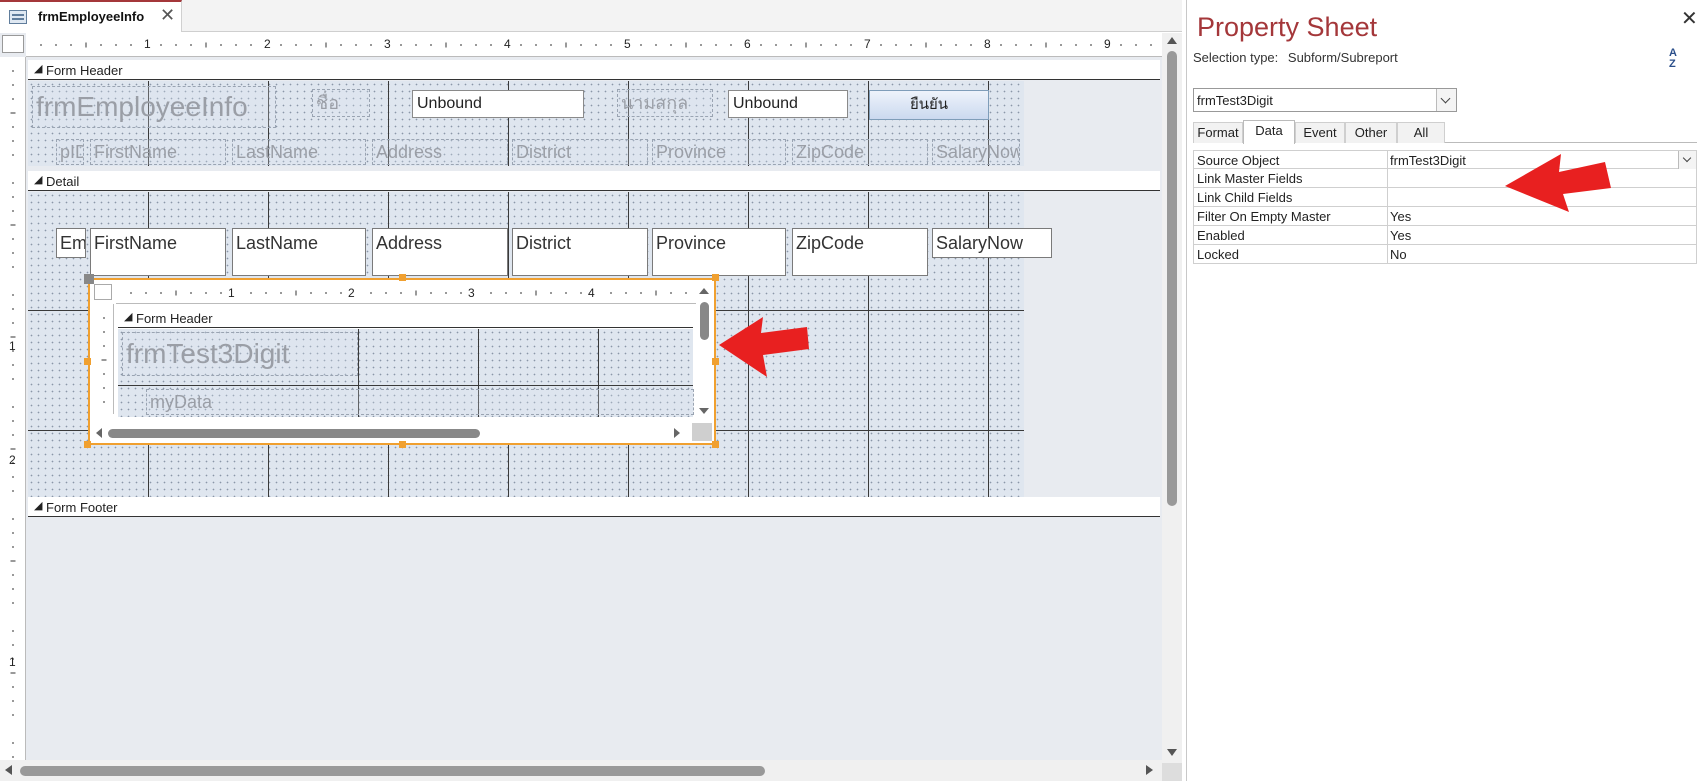 This screenshot has height=781, width=1705. What do you see at coordinates (594, 70) in the screenshot?
I see `form-header-section-bar: ◢ Form Header` at bounding box center [594, 70].